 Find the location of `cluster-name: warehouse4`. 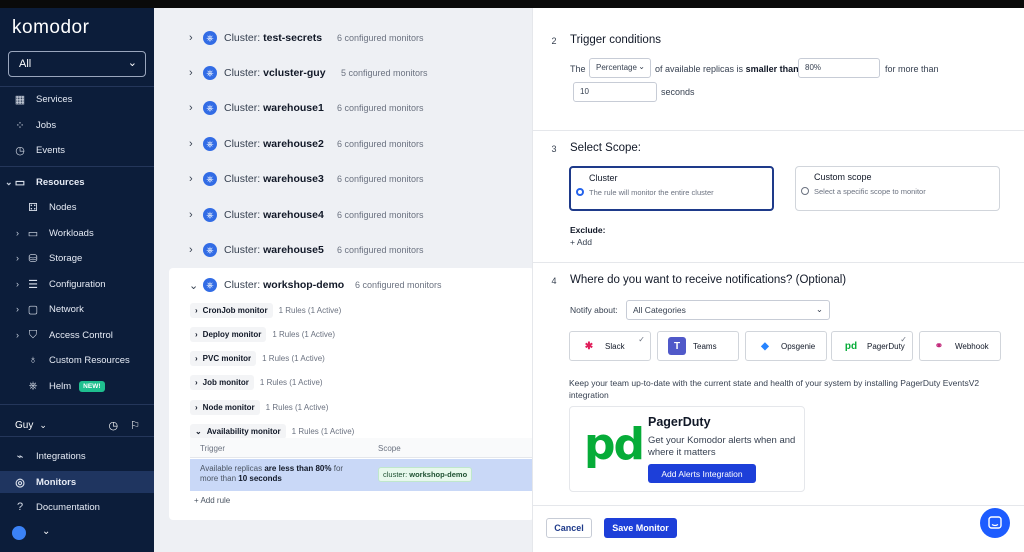

cluster-name: warehouse4 is located at coordinates (293, 215).